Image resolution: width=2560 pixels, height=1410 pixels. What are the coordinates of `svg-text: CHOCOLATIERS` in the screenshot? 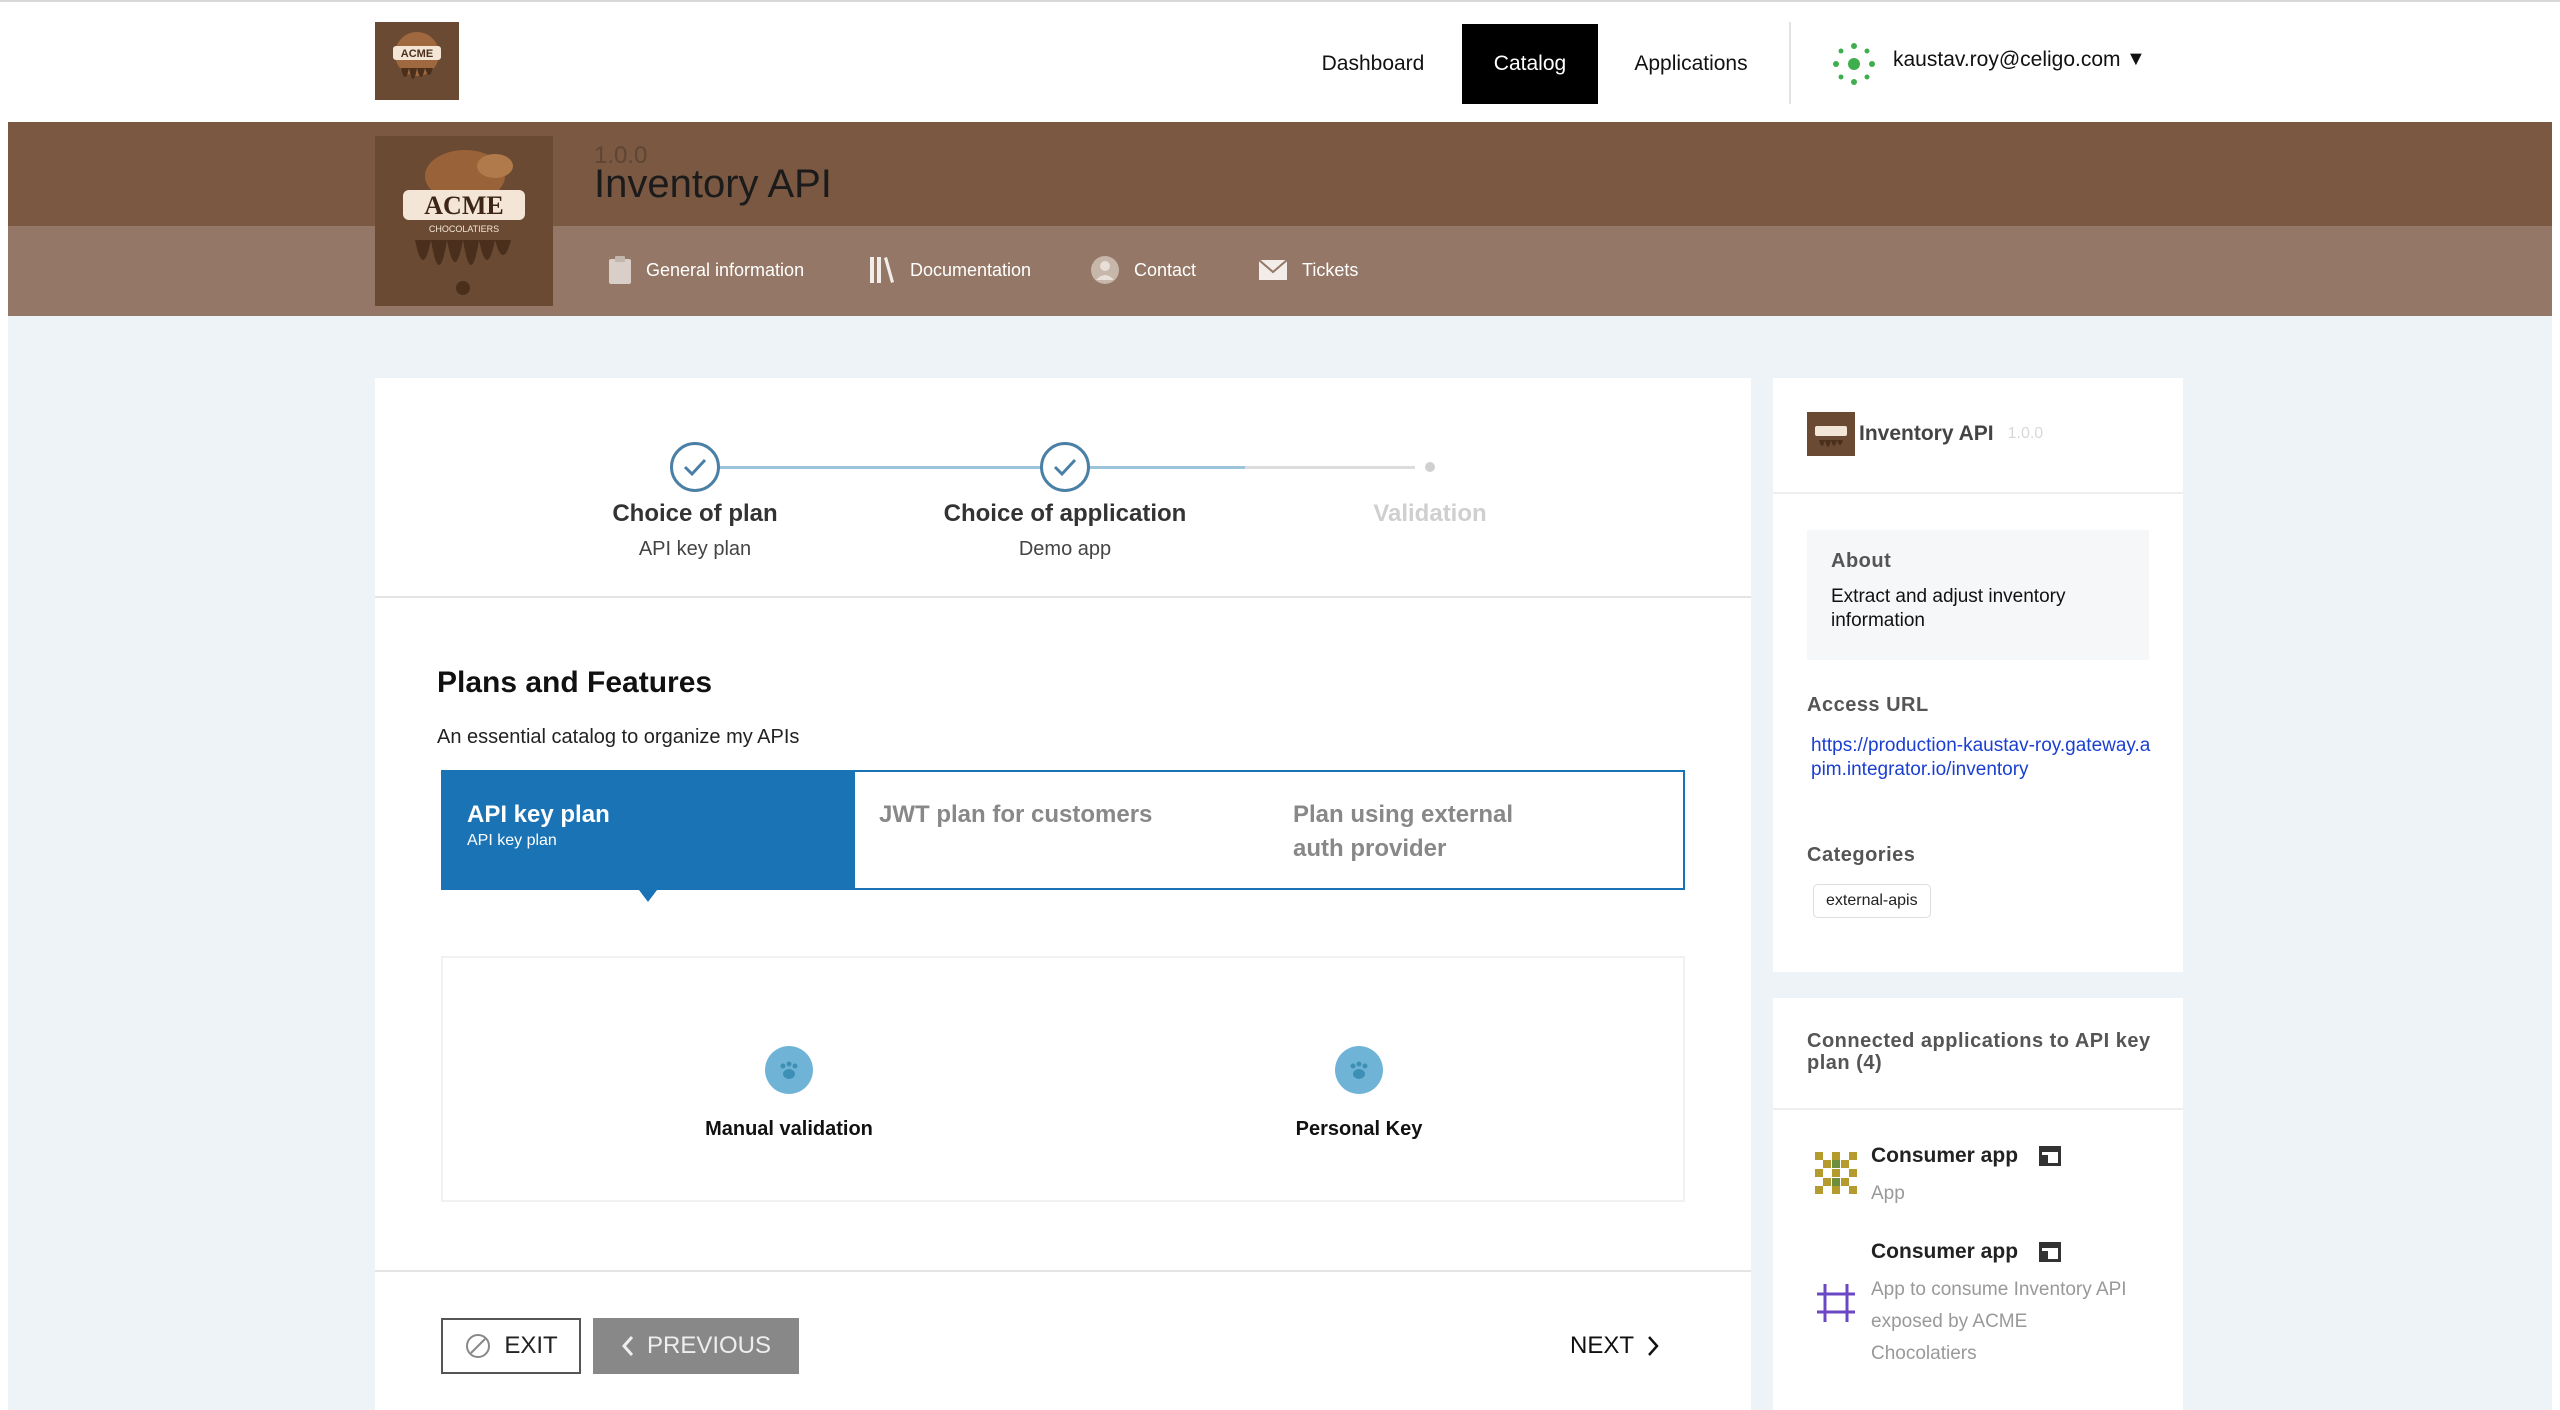 It's located at (464, 229).